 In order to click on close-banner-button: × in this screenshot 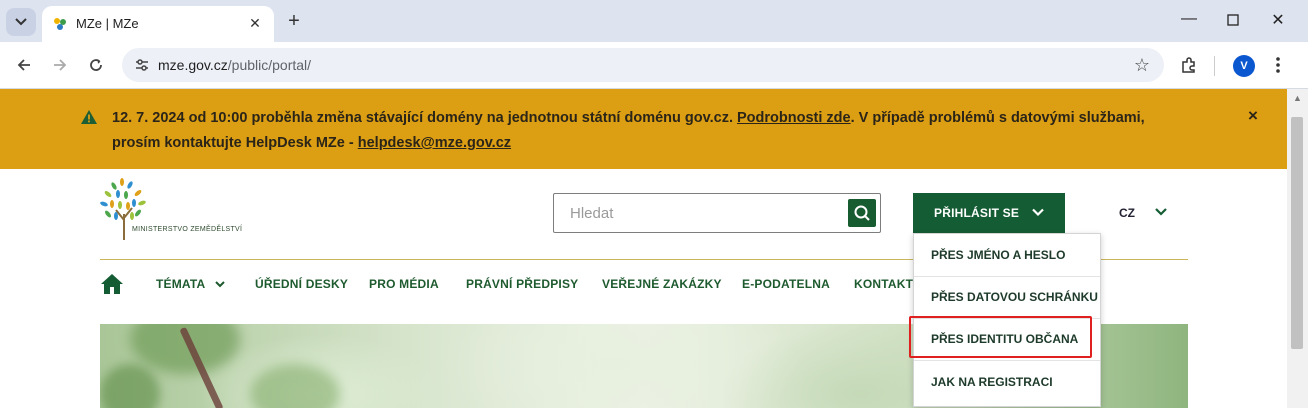, I will do `click(1253, 116)`.